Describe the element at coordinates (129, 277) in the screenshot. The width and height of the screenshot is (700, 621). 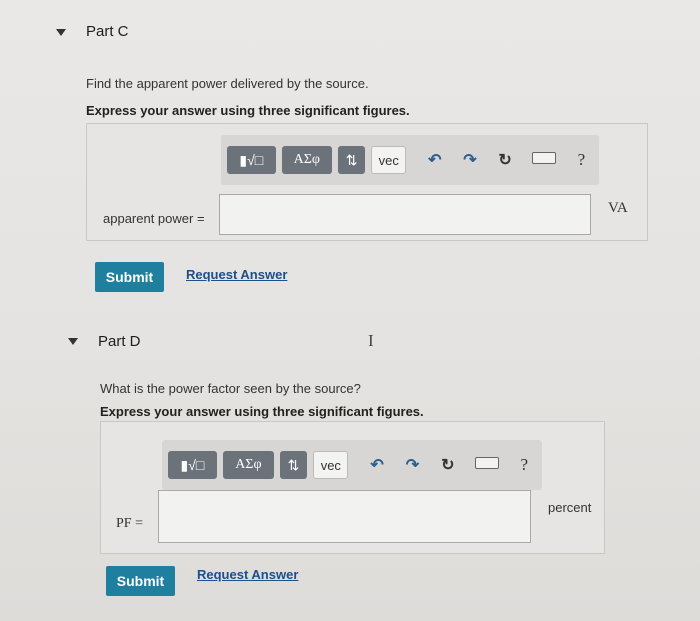
I see `part-c-submit-button: Submit` at that location.